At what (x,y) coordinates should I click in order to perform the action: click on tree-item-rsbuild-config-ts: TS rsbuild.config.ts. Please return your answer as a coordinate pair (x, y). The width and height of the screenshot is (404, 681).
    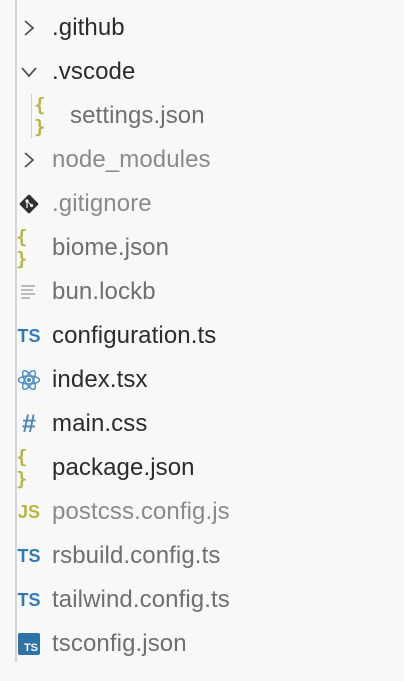
    Looking at the image, I should click on (210, 556).